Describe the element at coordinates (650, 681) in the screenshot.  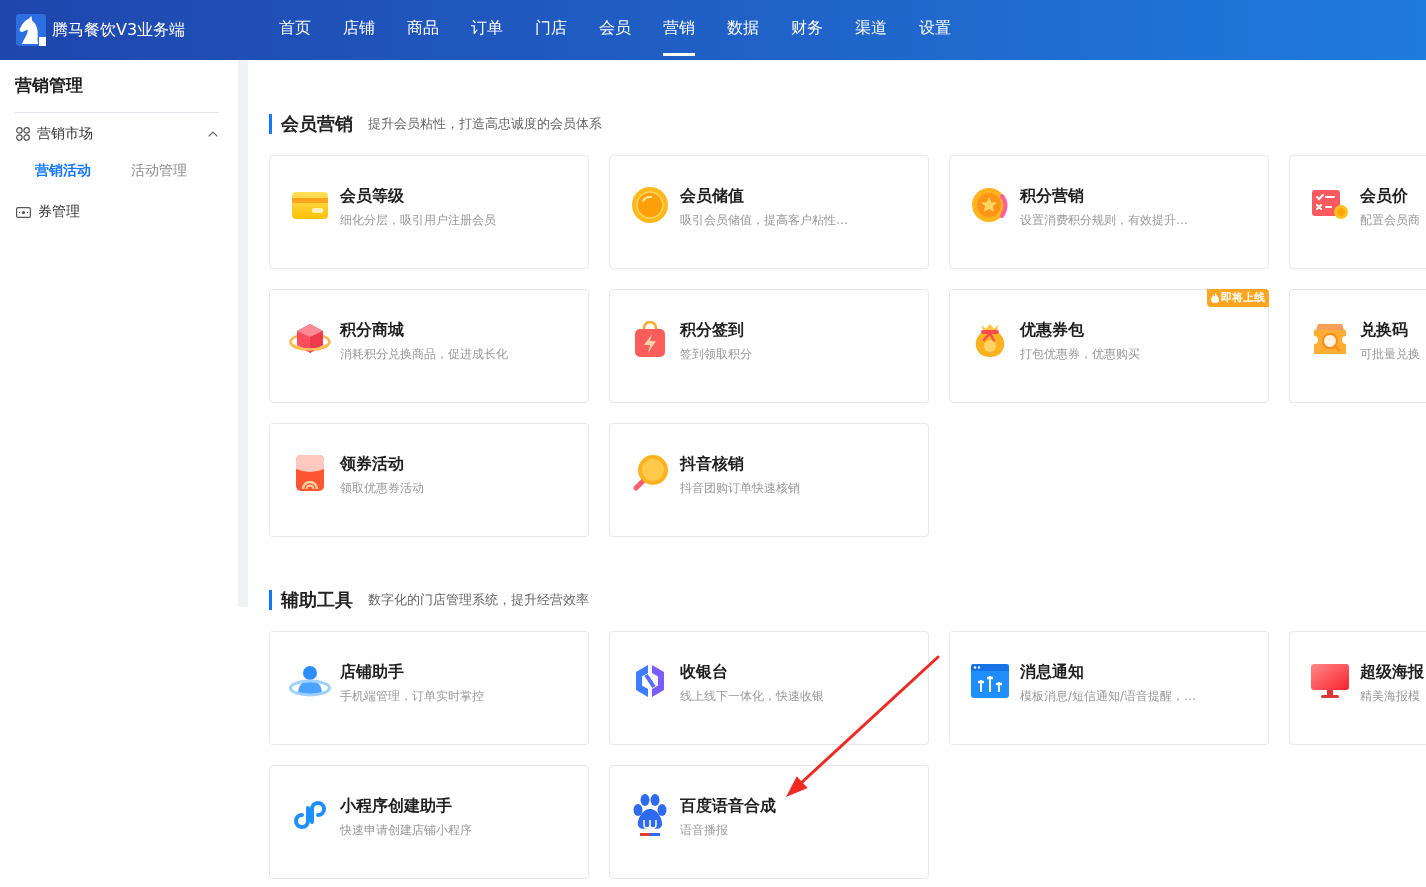
I see `hexagon-icon` at that location.